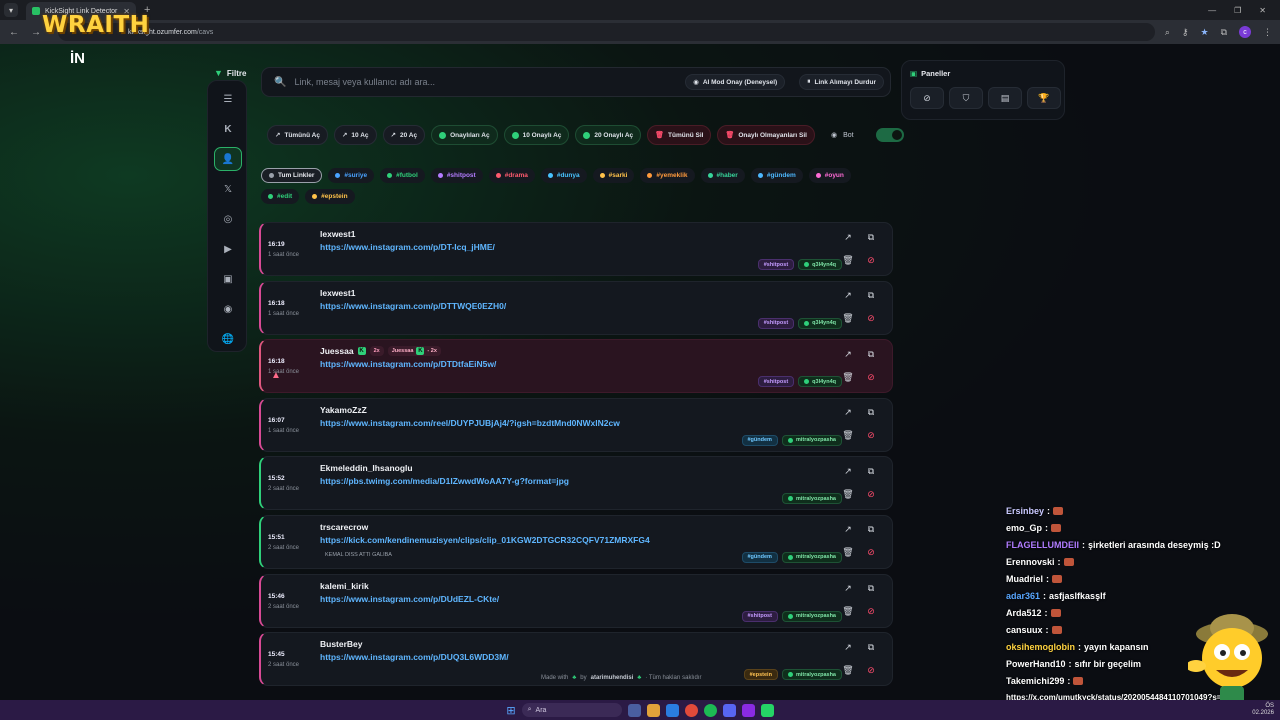  Describe the element at coordinates (464, 135) in the screenshot. I see `open-approved-button: Onaylıları Aç` at that location.